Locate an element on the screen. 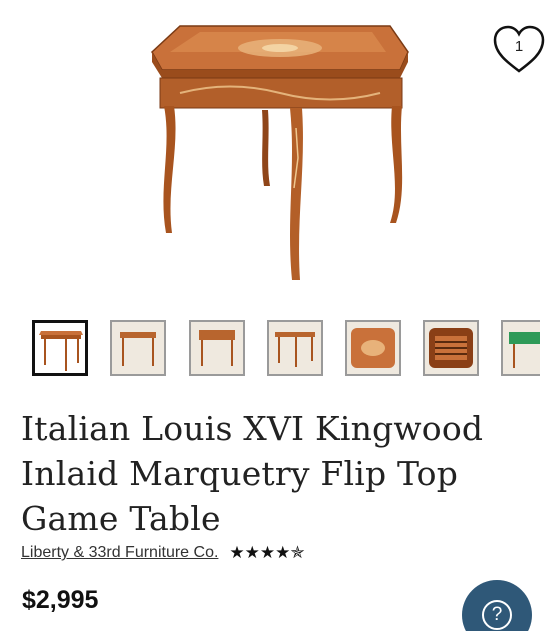 The height and width of the screenshot is (631, 560). product-price: $2,995 is located at coordinates (60, 600).